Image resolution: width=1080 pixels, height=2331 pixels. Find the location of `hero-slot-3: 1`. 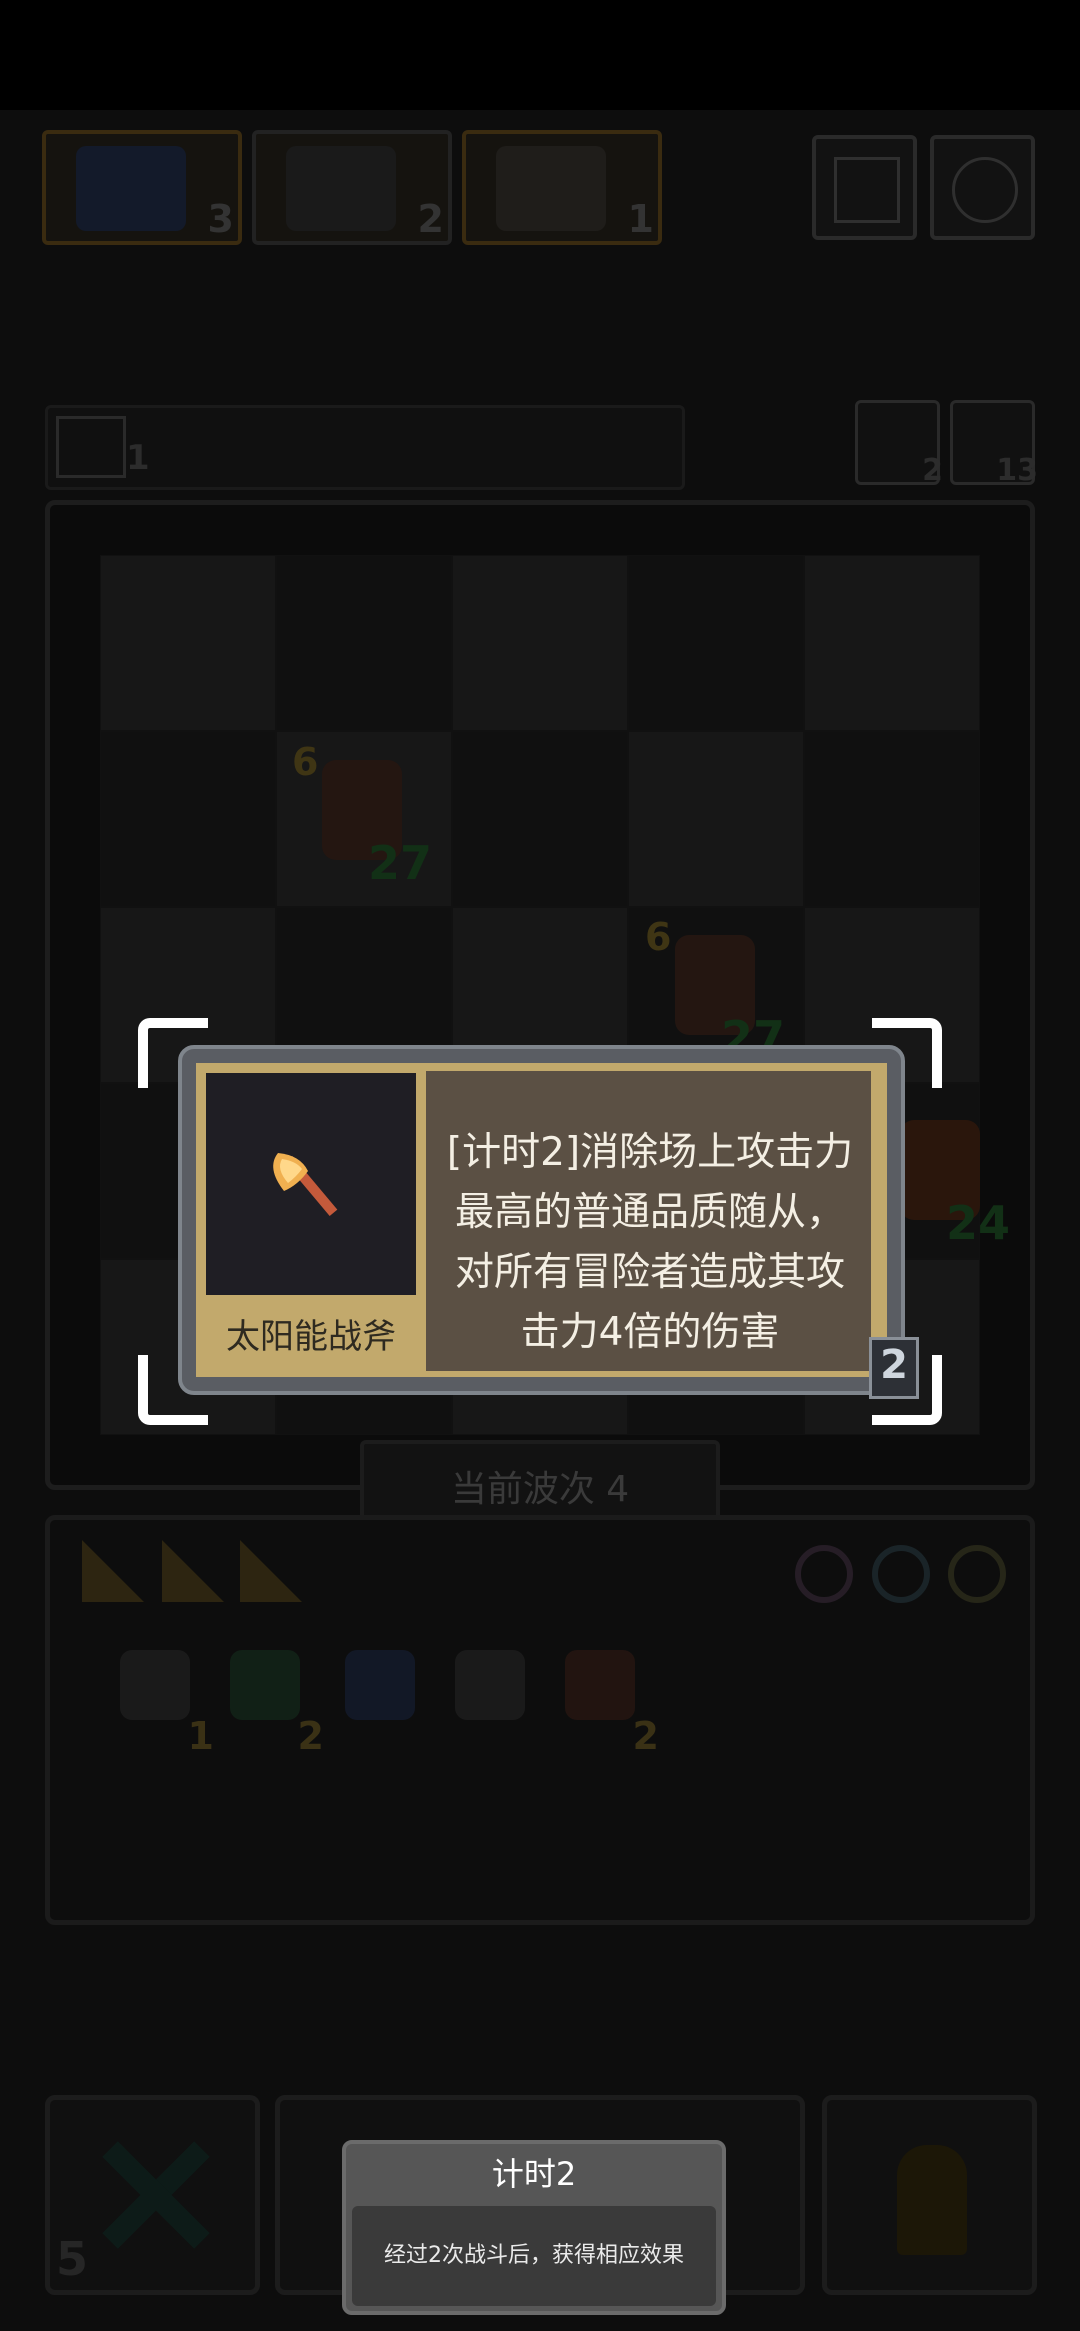

hero-slot-3: 1 is located at coordinates (562, 187).